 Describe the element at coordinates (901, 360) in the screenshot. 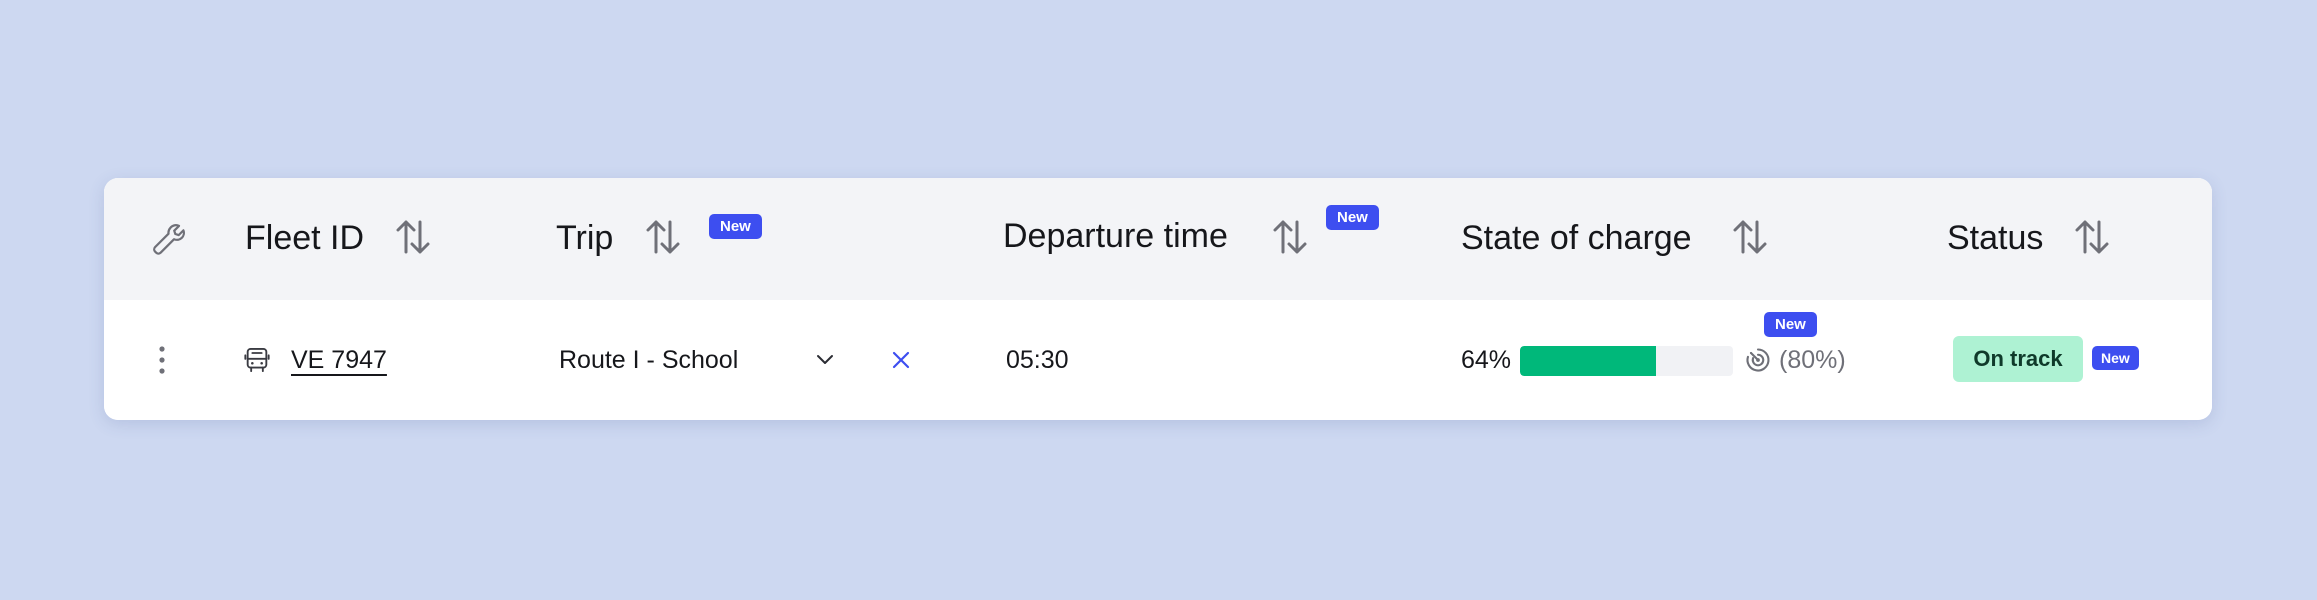

I see `clear-trip-icon` at that location.